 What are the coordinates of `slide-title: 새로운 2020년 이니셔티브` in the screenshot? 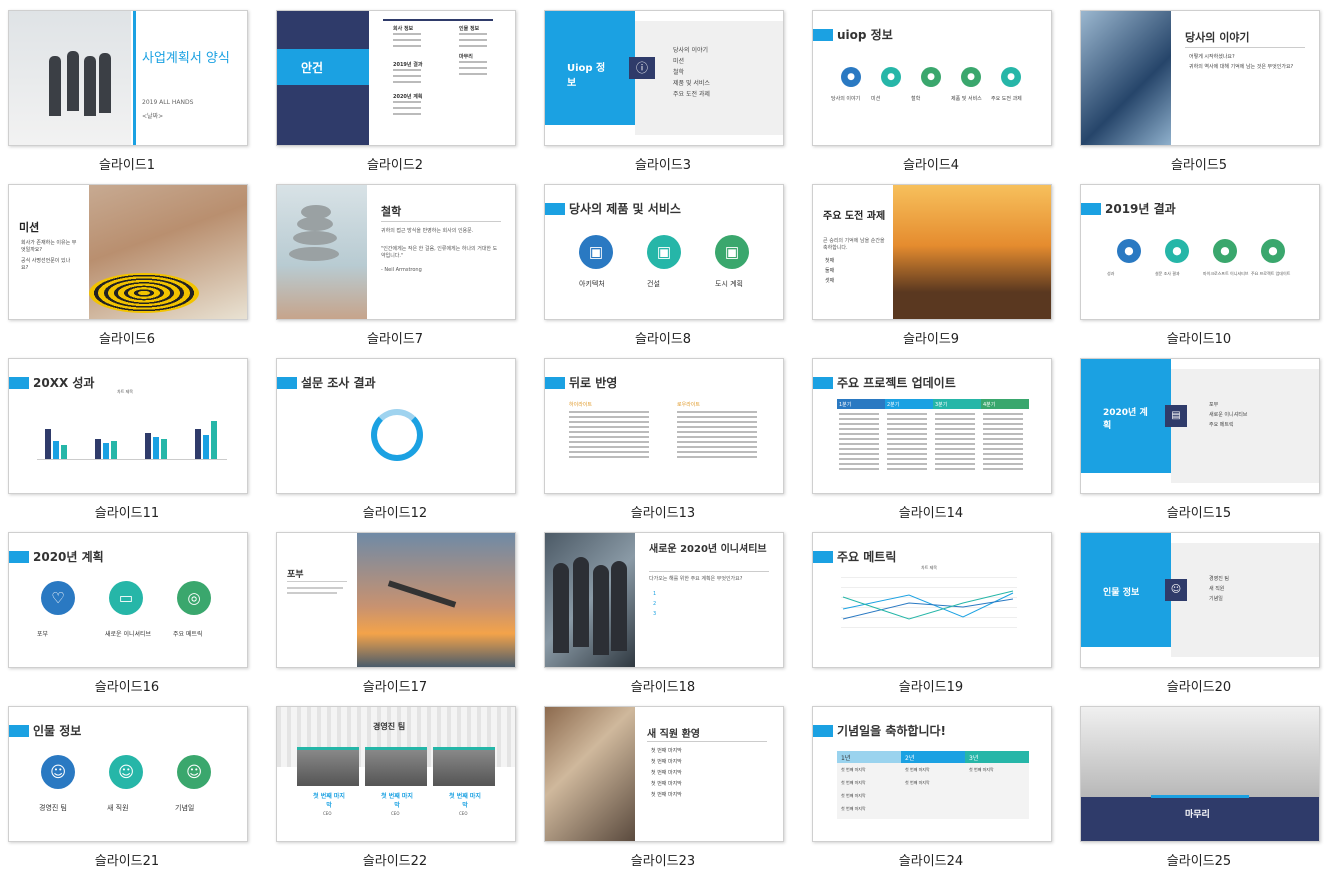 It's located at (708, 549).